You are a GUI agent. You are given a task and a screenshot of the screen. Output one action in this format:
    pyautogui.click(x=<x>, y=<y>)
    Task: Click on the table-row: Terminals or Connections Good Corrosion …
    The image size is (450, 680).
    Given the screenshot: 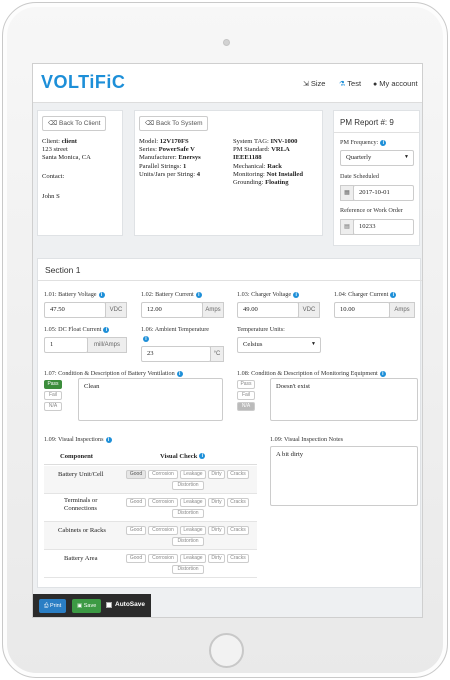 What is the action you would take?
    pyautogui.click(x=150, y=508)
    